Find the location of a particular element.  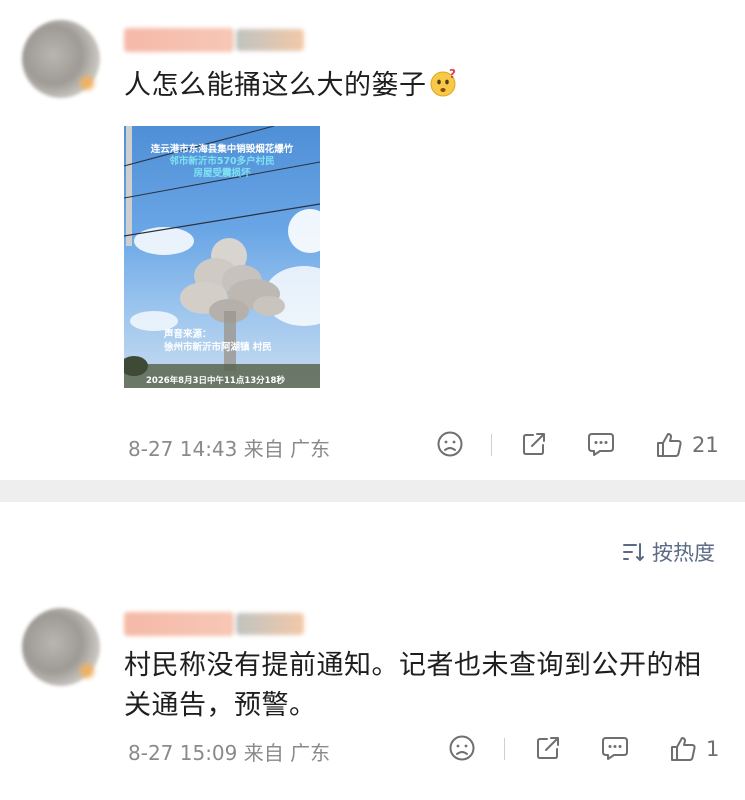

post-text: 人怎么能捅这么大的篓子 is located at coordinates (275, 85).